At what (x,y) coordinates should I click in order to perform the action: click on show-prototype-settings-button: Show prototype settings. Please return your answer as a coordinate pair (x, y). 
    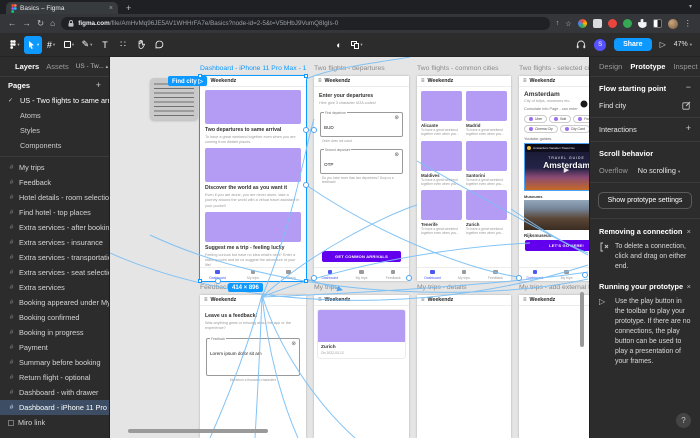
    Looking at the image, I should click on (645, 200).